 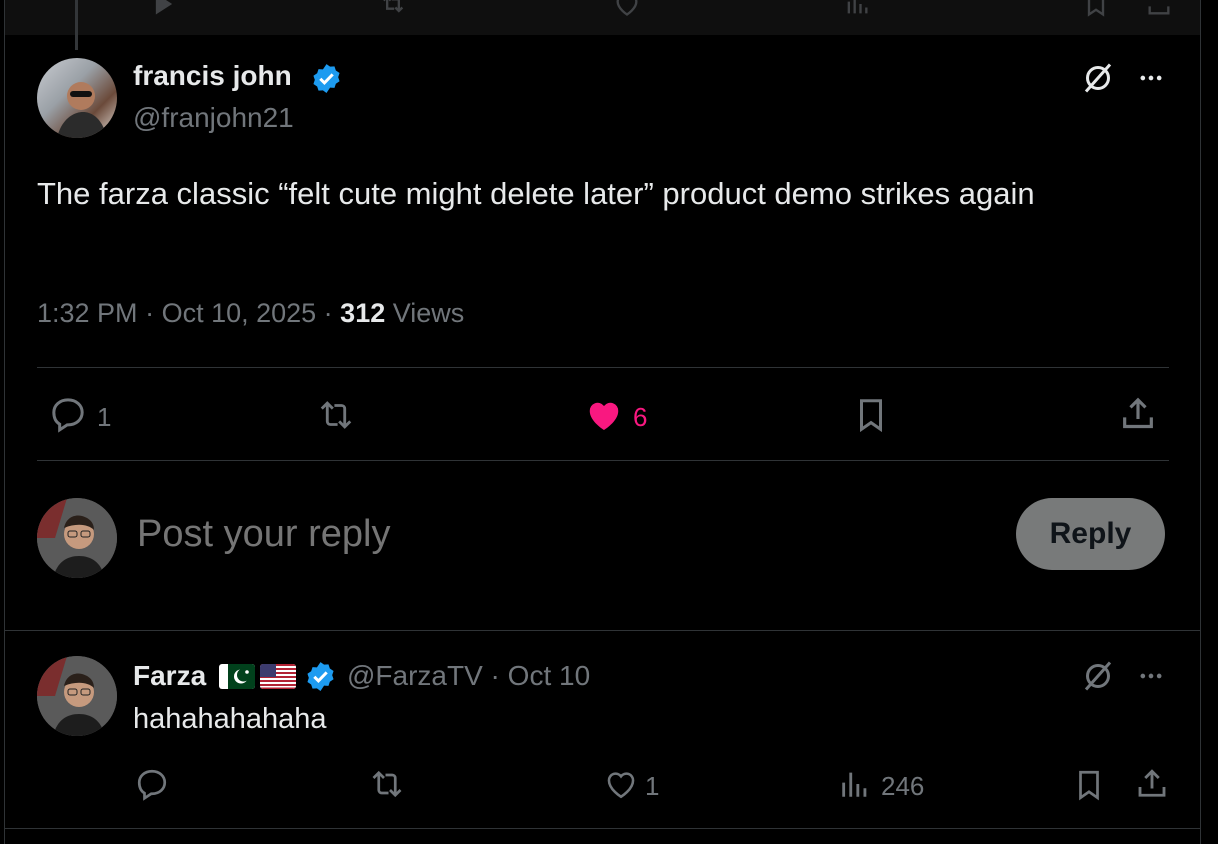 What do you see at coordinates (602, 17) in the screenshot?
I see `previous-post-actions` at bounding box center [602, 17].